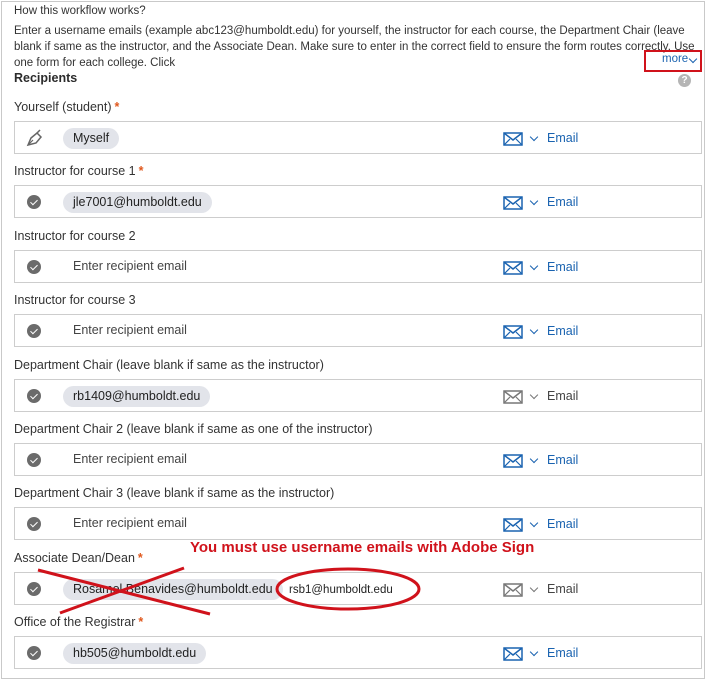  I want to click on recipient-chip: Rosamel.Benavides@humboldt.edu, so click(173, 589).